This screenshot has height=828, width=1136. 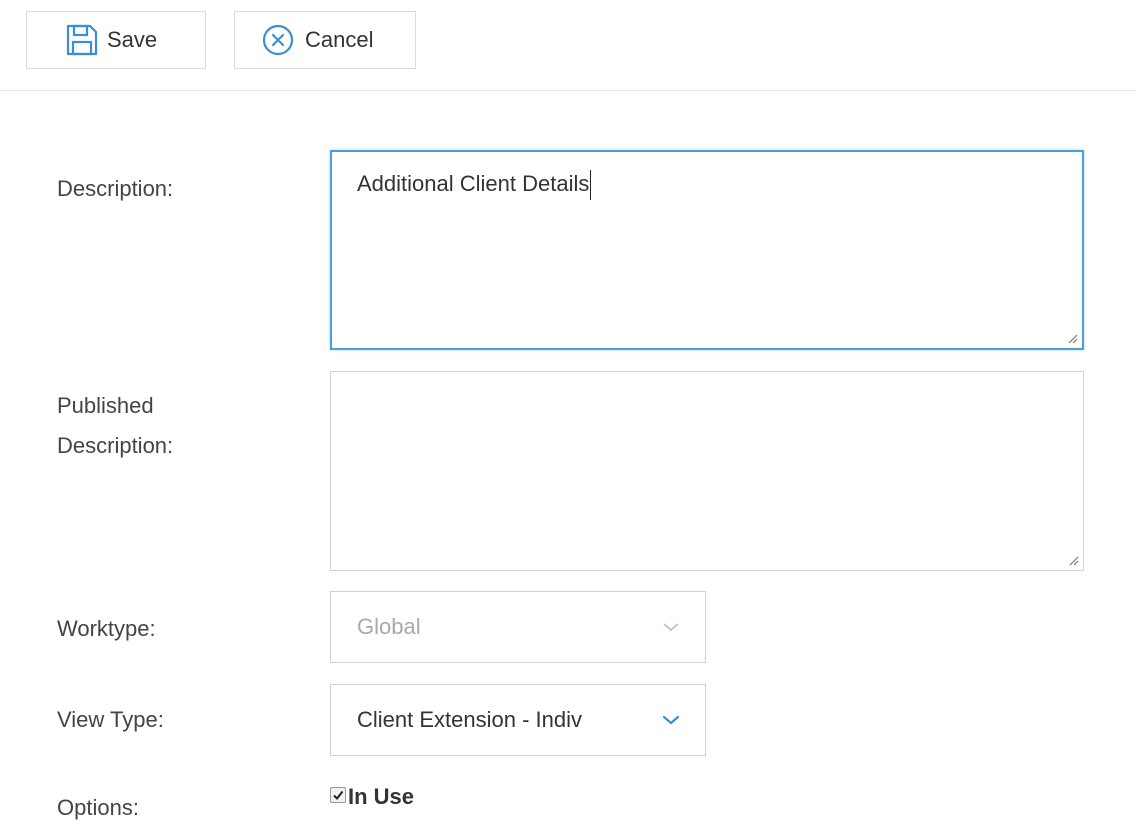 I want to click on checkmark-icon, so click(x=338, y=795).